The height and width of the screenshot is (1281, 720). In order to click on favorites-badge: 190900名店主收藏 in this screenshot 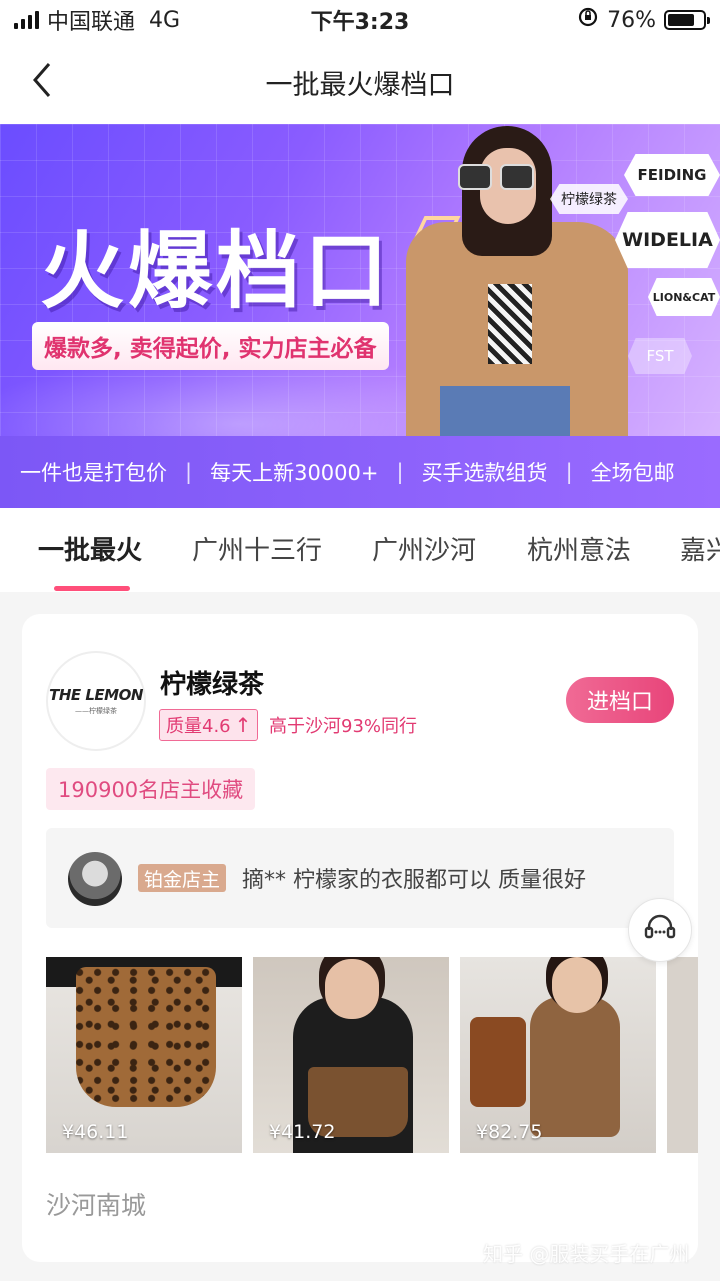, I will do `click(151, 789)`.